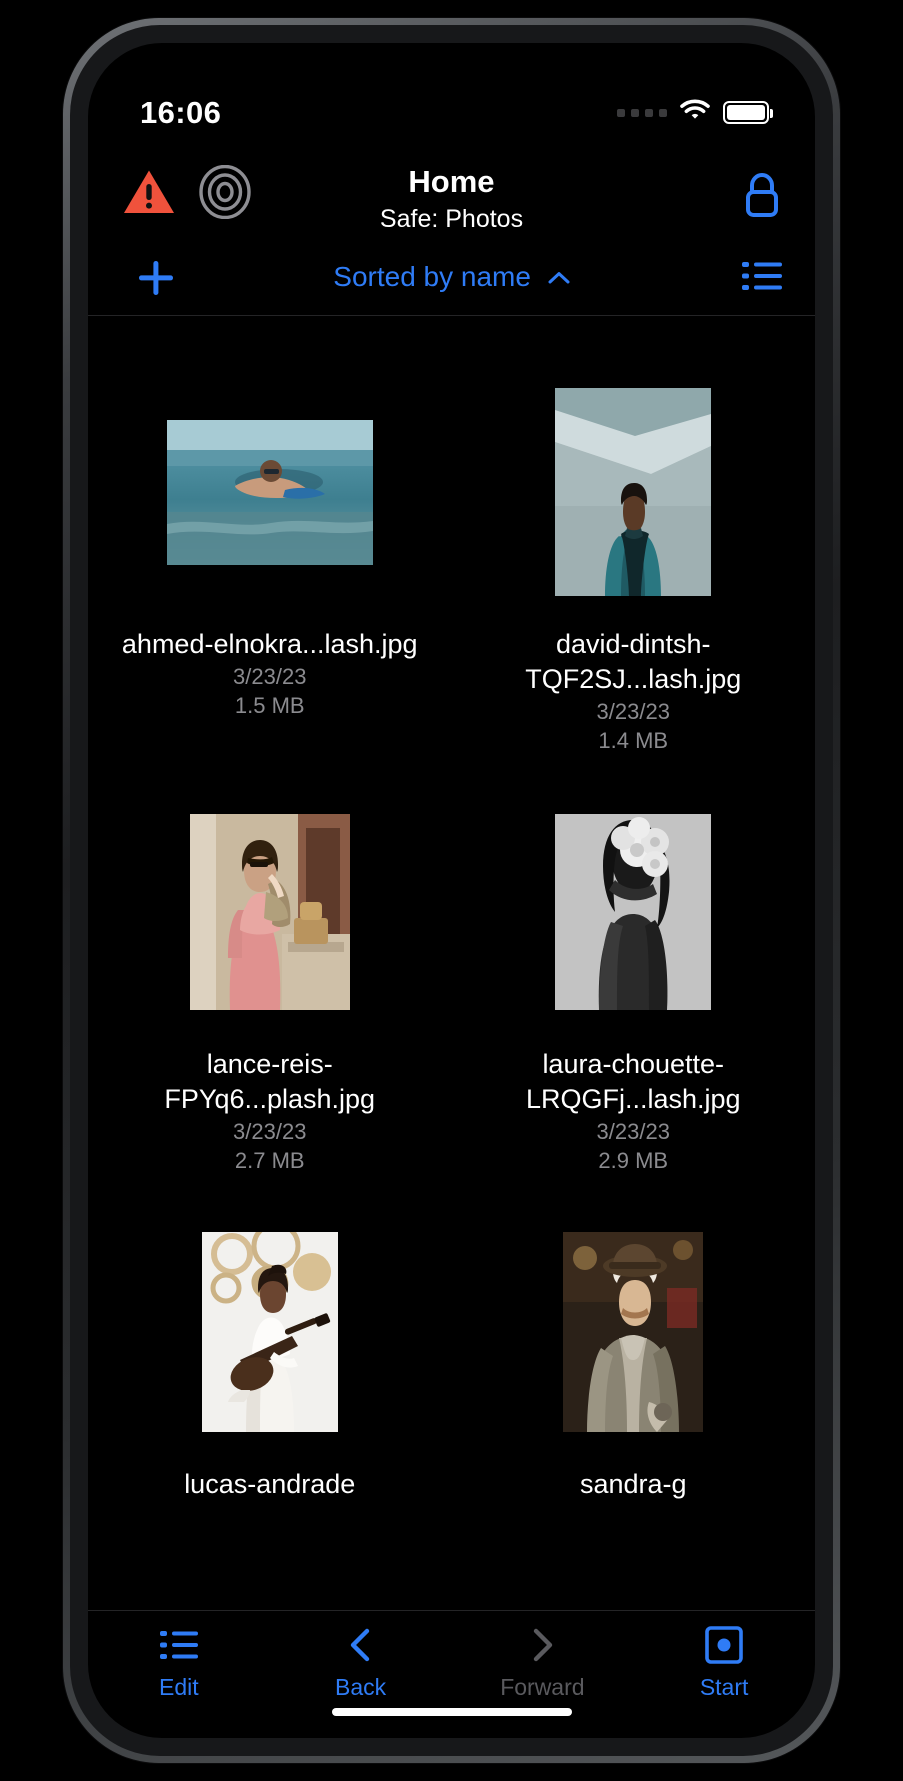  What do you see at coordinates (451, 99) in the screenshot?
I see `status-bar: 16:06` at bounding box center [451, 99].